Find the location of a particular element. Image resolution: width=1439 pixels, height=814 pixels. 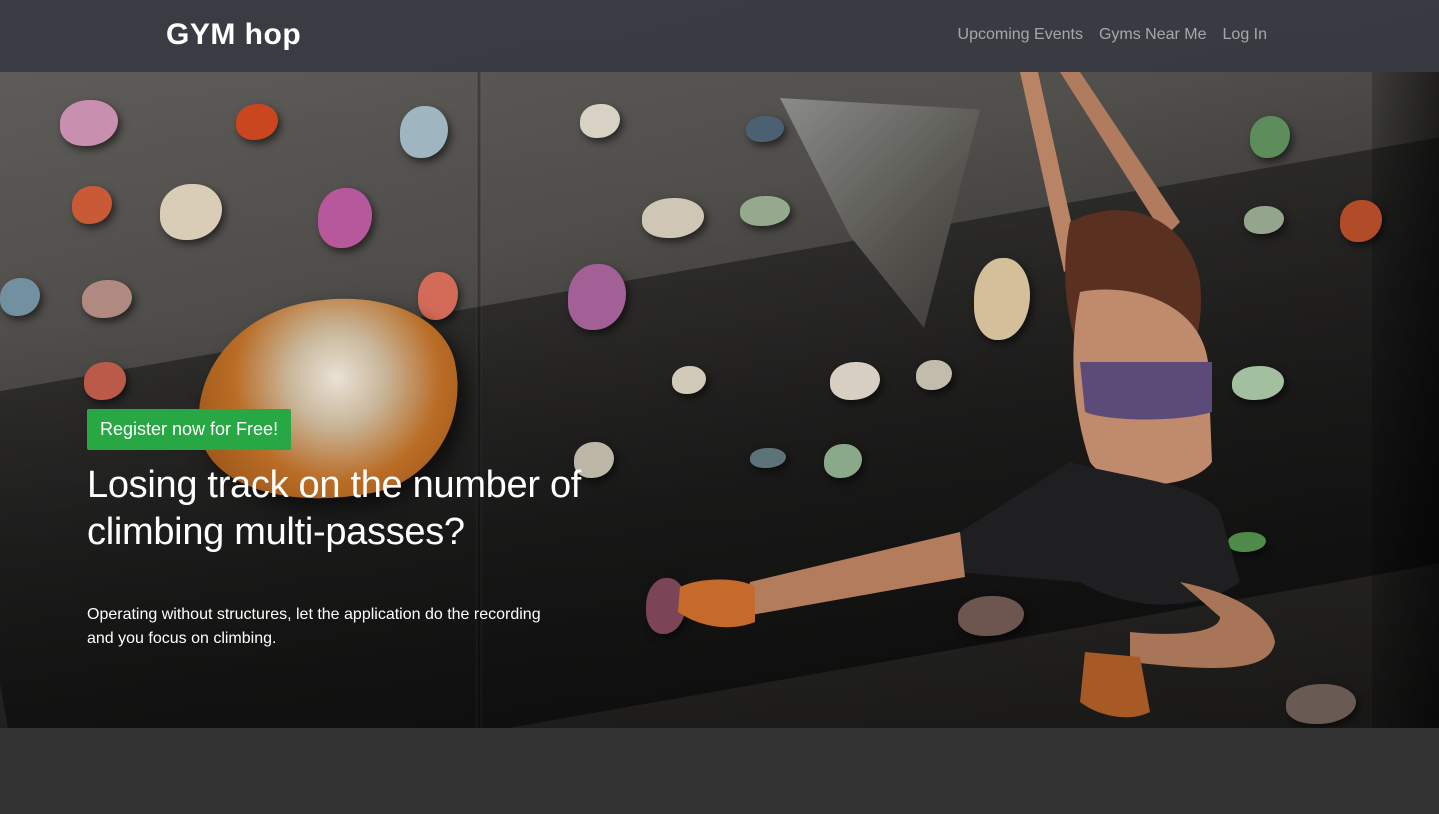

nav-link-log-in: Log In is located at coordinates (1245, 35).